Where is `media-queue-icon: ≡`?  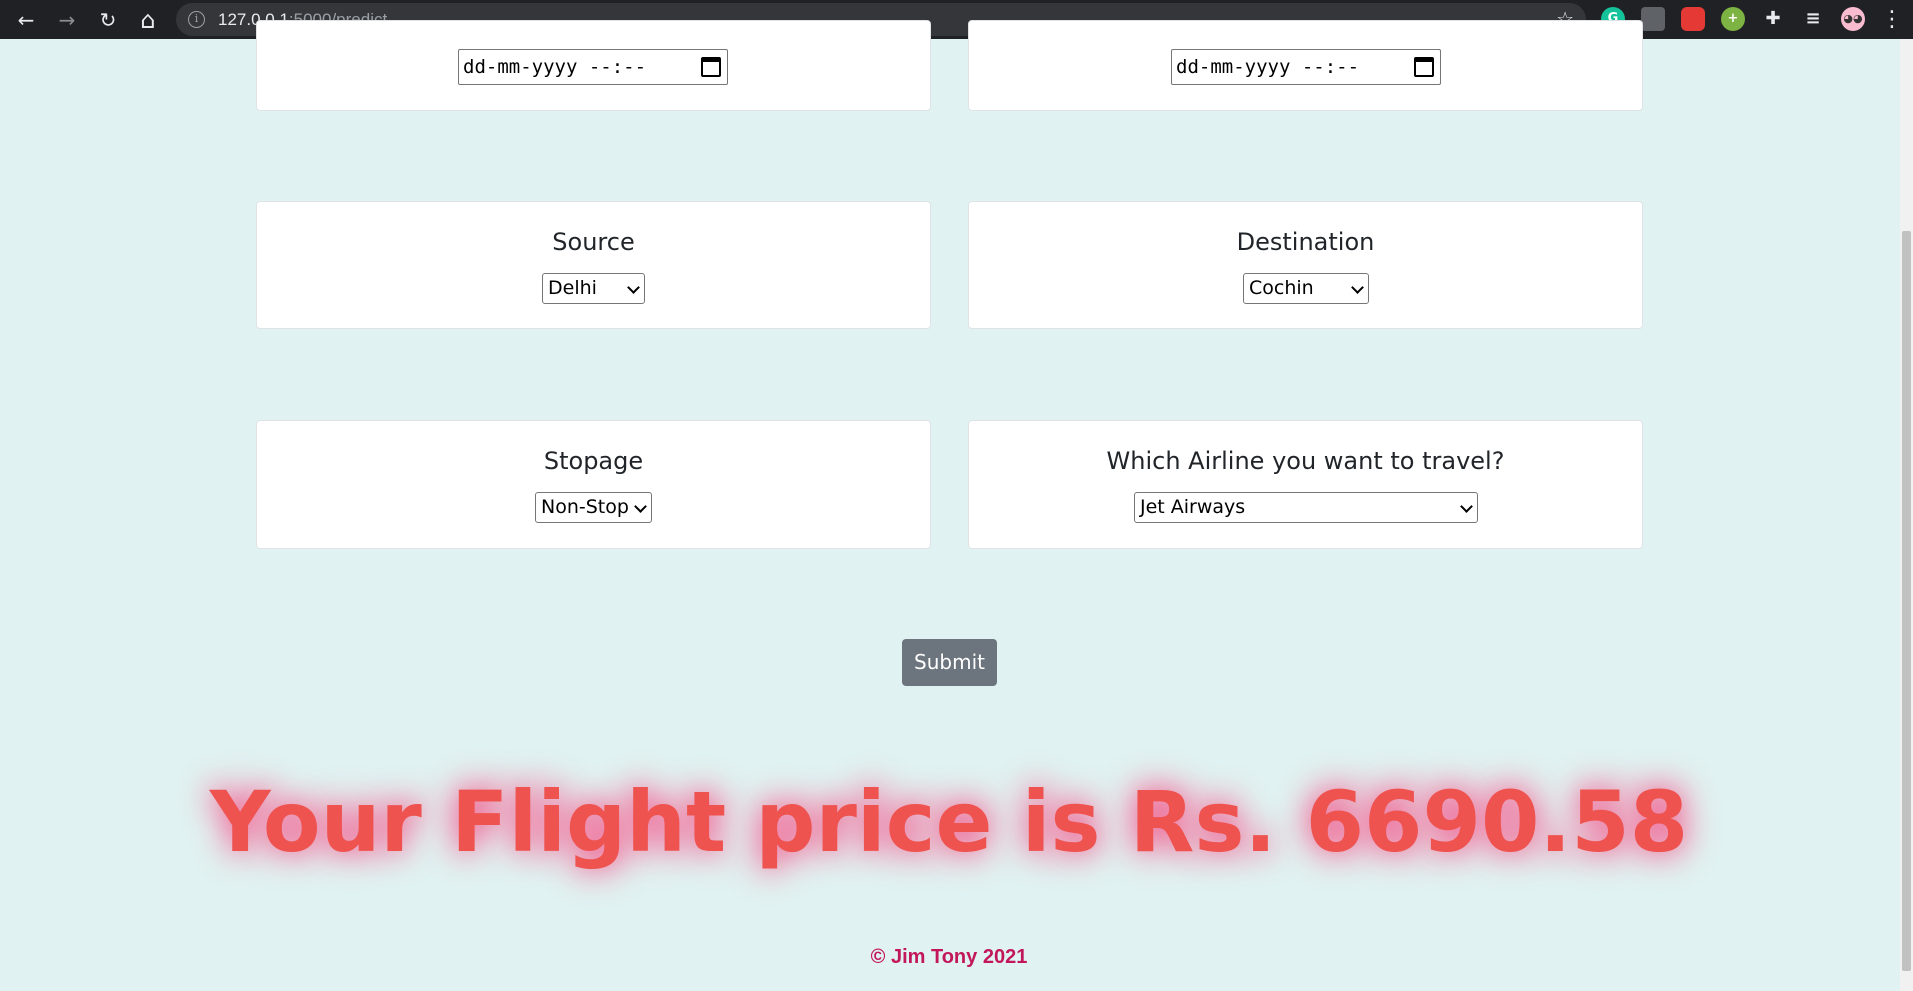
media-queue-icon: ≡ is located at coordinates (1813, 19).